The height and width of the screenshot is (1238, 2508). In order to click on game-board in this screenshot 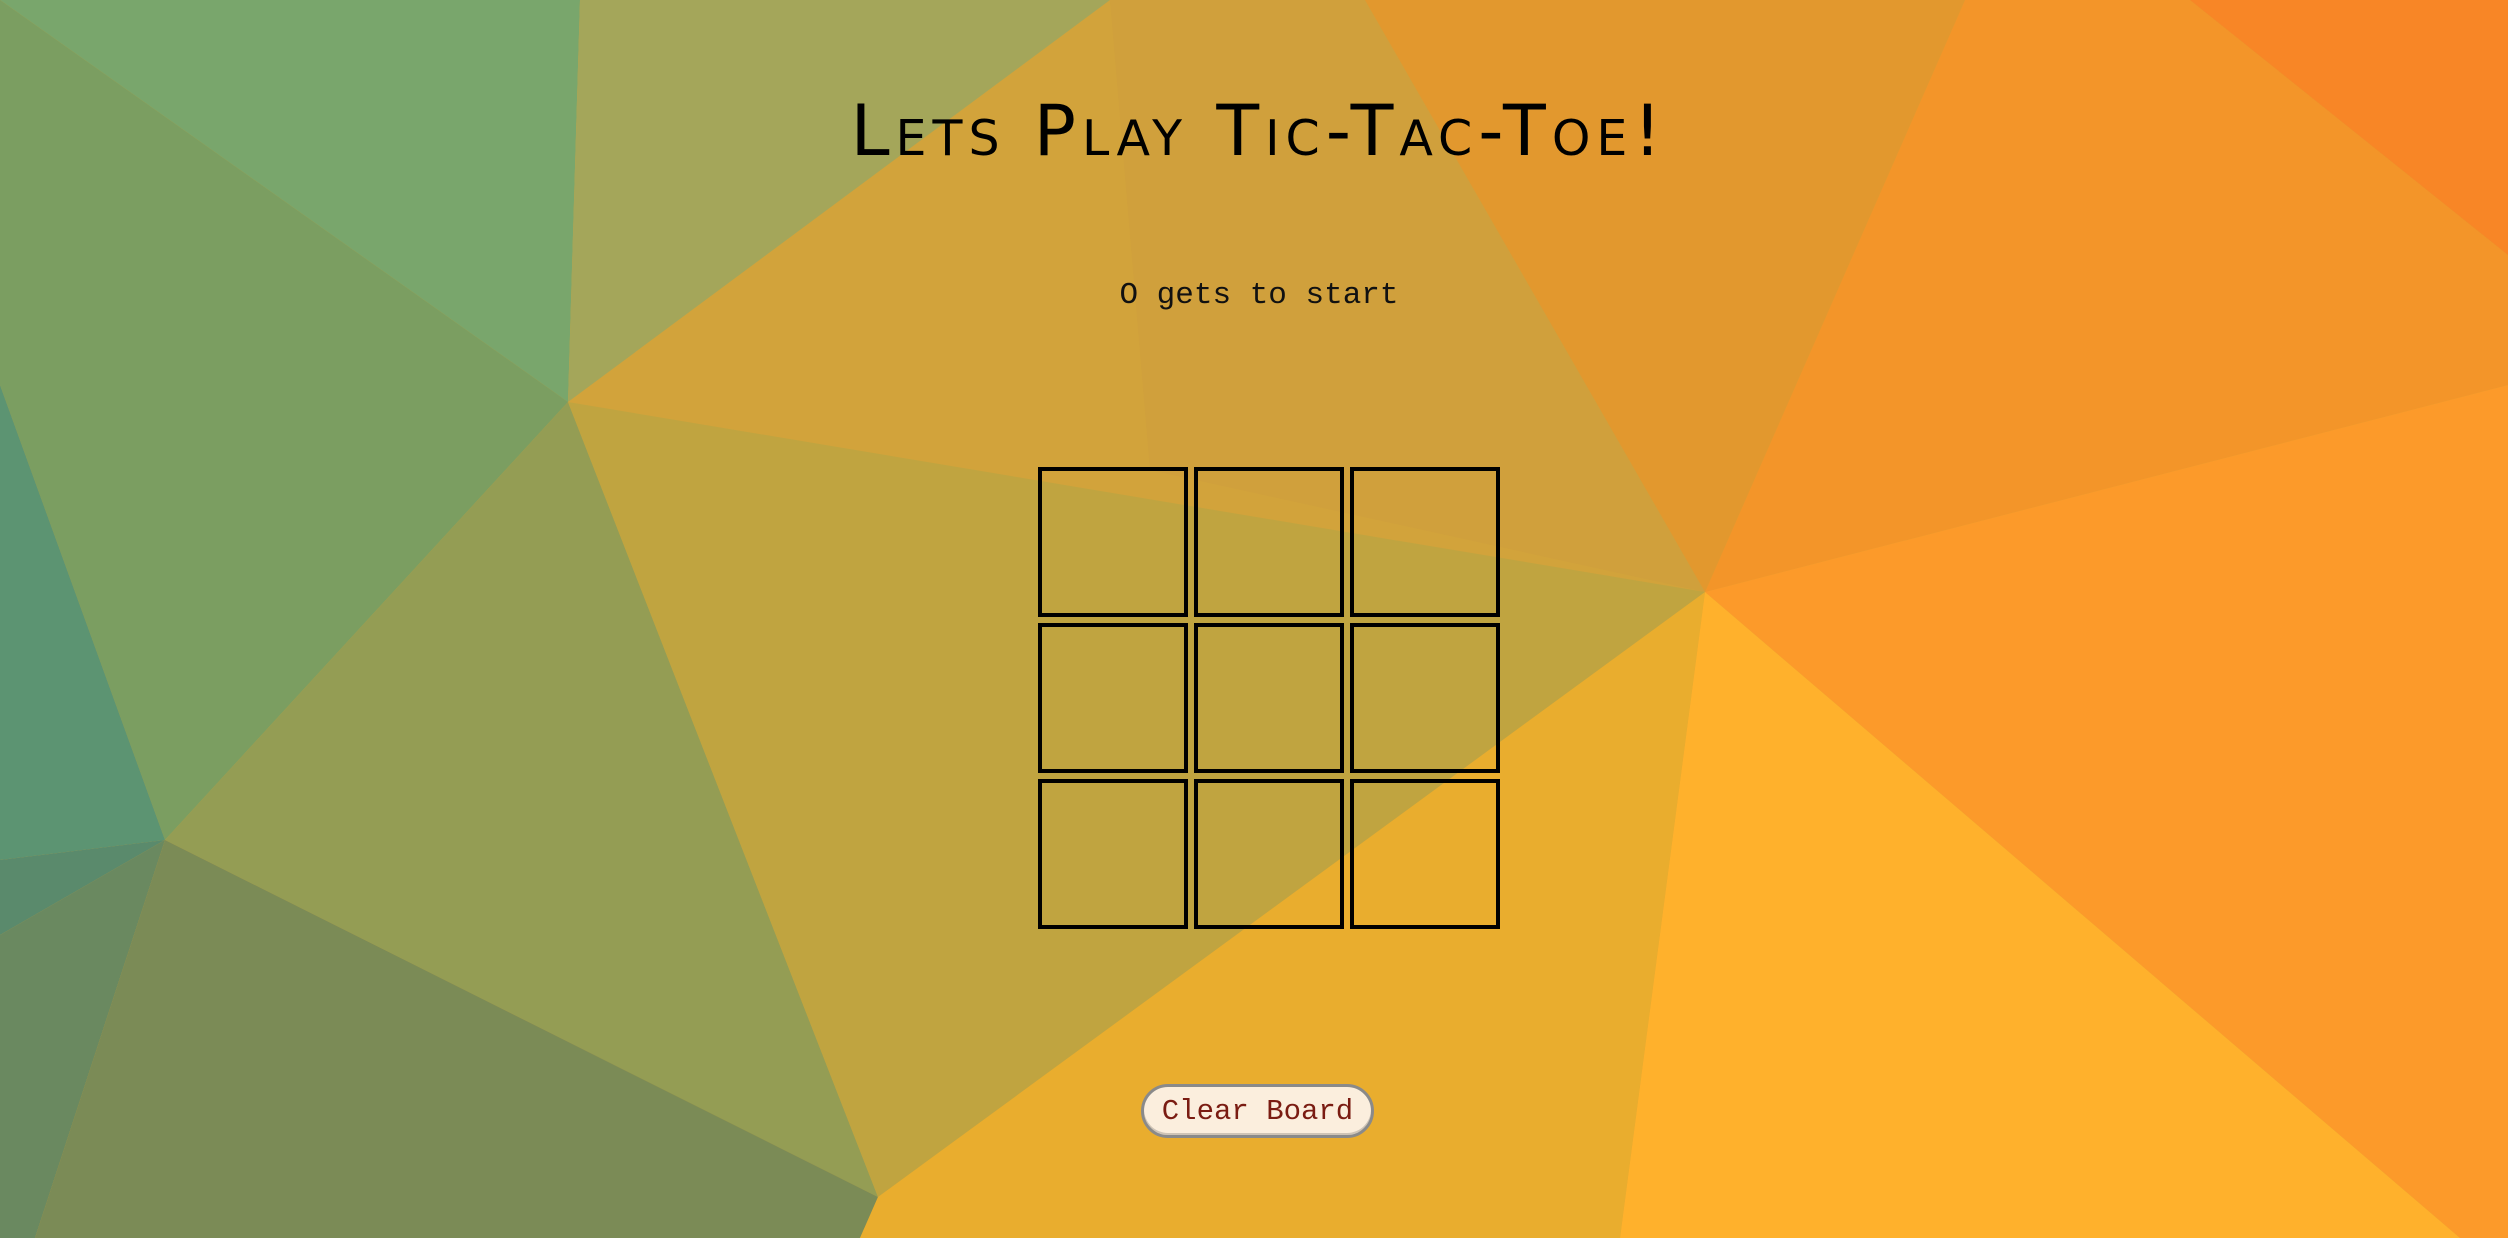, I will do `click(1270, 699)`.